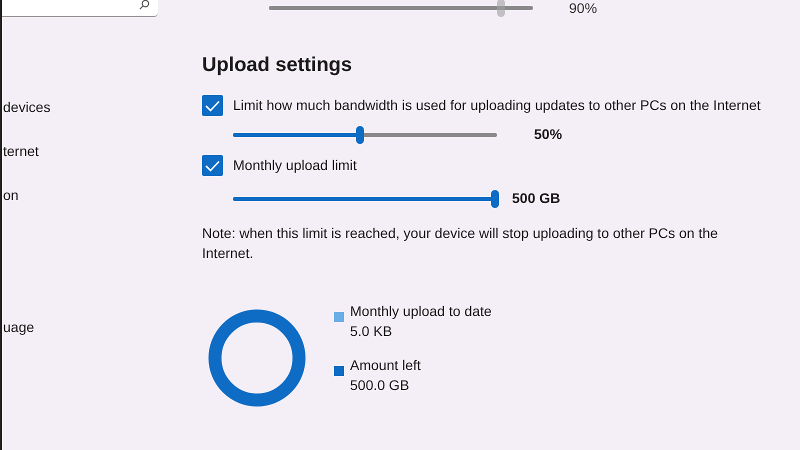 The height and width of the screenshot is (450, 800). Describe the element at coordinates (372, 331) in the screenshot. I see `legend-value: 5.0 KB` at that location.